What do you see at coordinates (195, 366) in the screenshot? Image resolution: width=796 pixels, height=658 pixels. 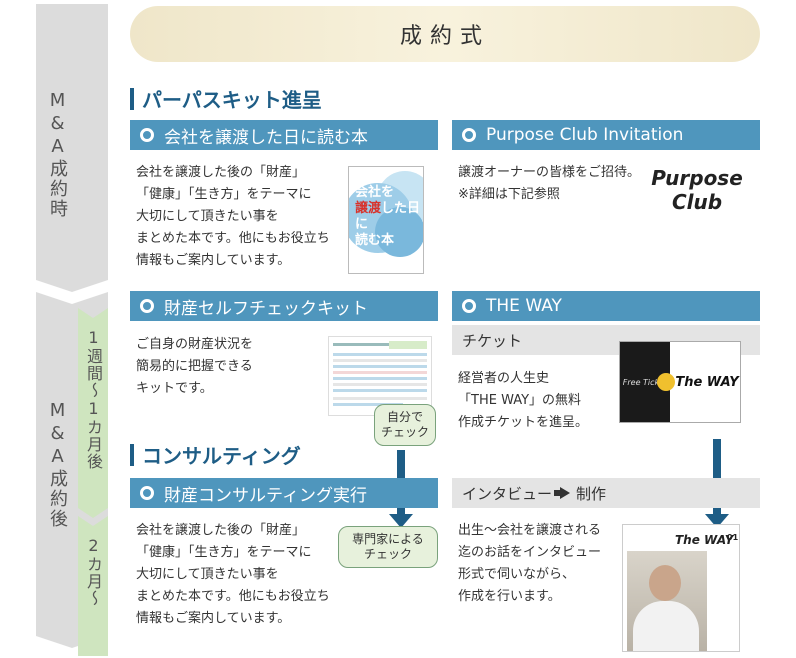 I see `selfcheck-panel-text: ご自身の財産状況を 簡易的に把握できる キットです。` at bounding box center [195, 366].